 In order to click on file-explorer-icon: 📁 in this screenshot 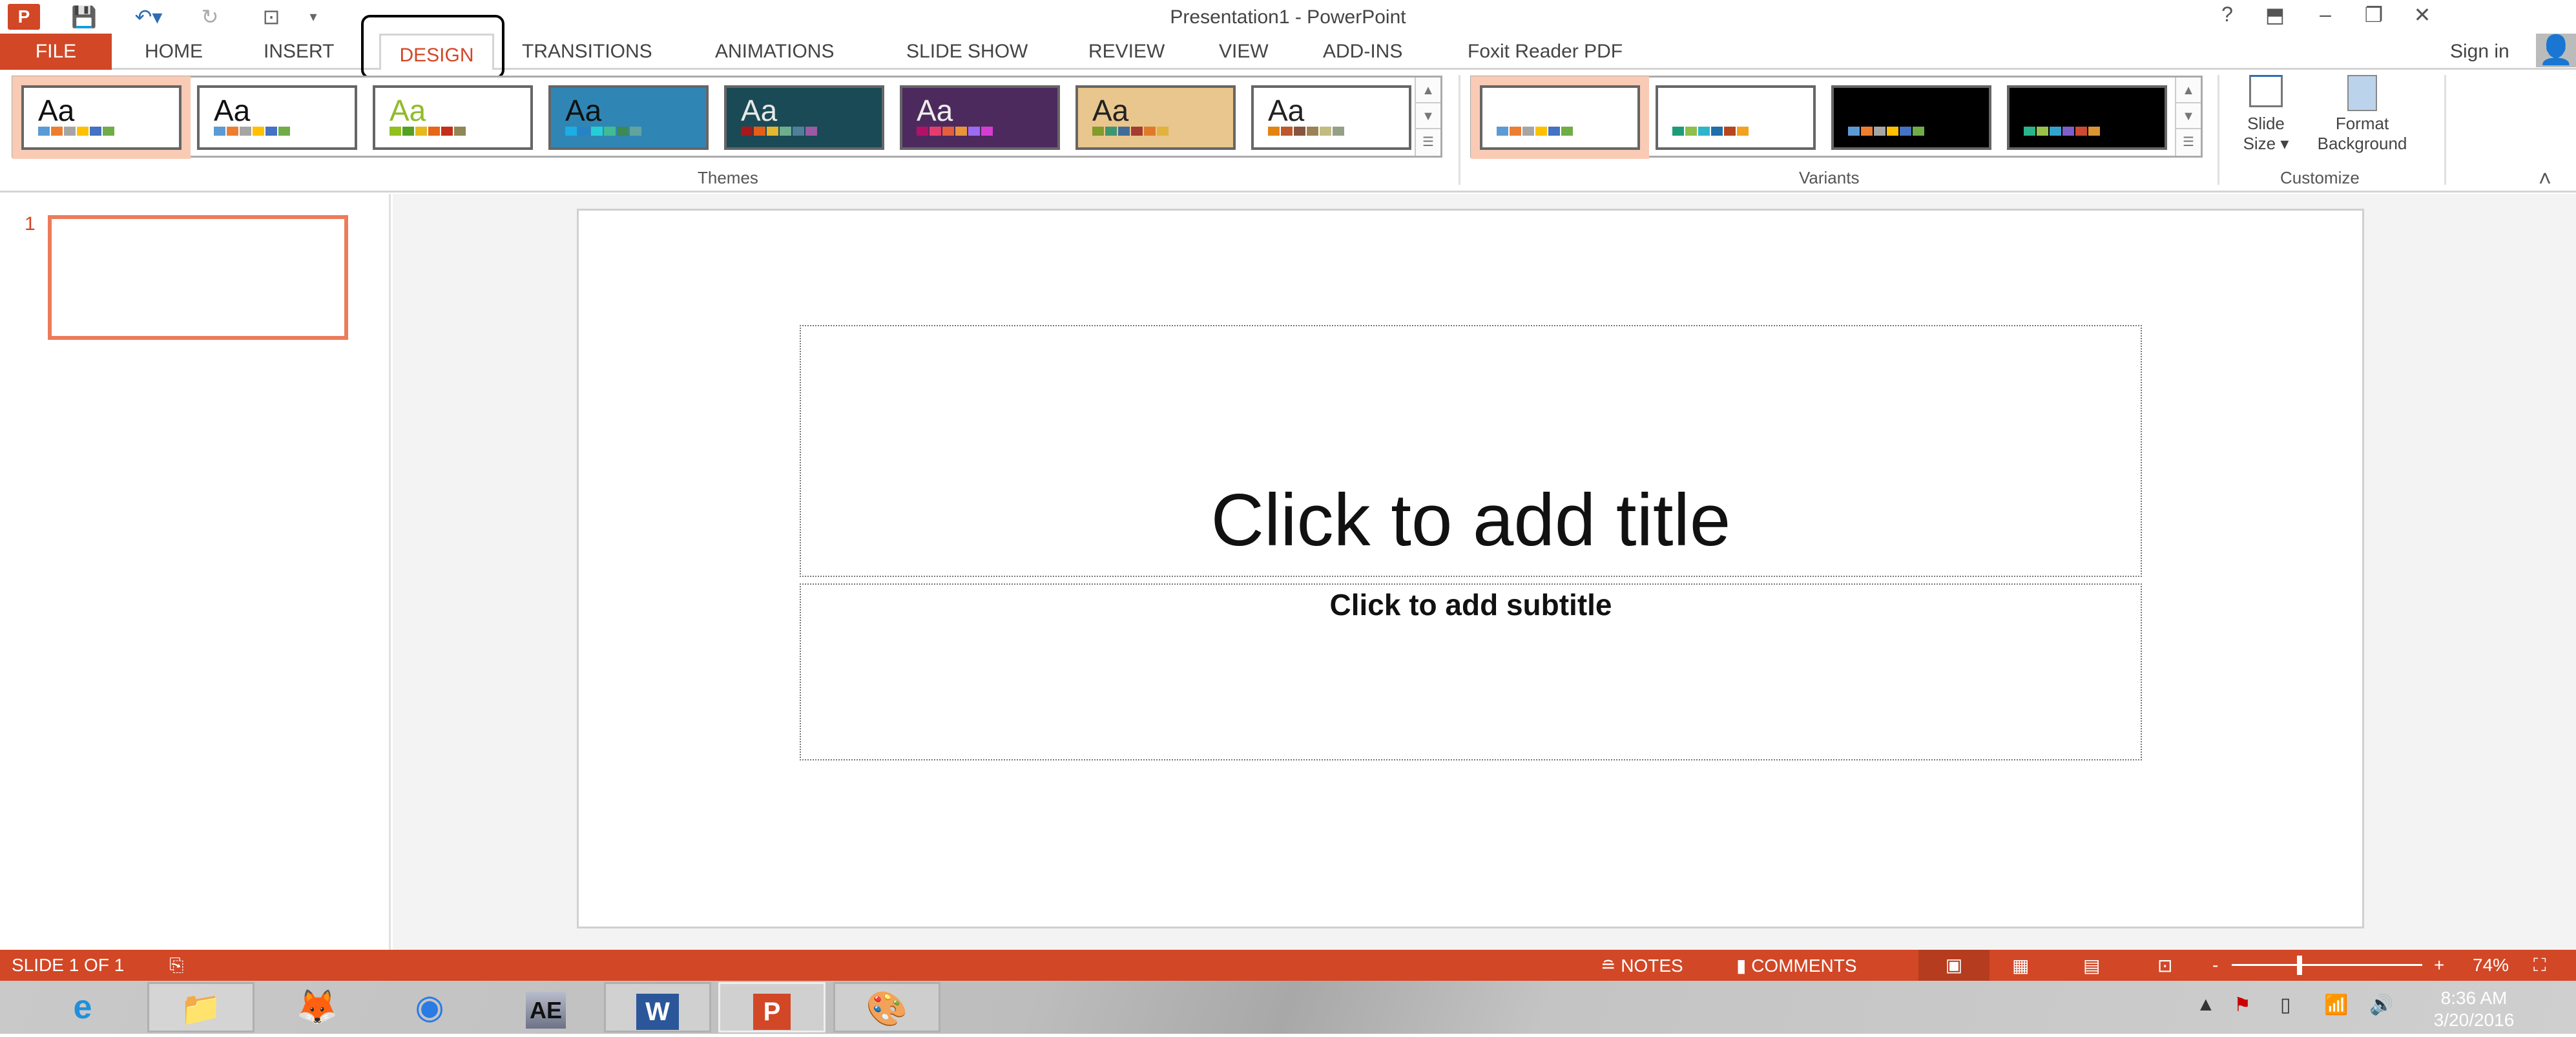, I will do `click(200, 1007)`.